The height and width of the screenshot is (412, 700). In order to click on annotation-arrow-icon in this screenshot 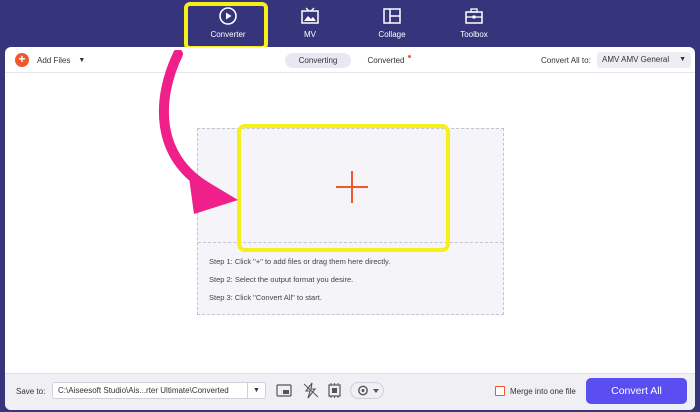, I will do `click(198, 132)`.